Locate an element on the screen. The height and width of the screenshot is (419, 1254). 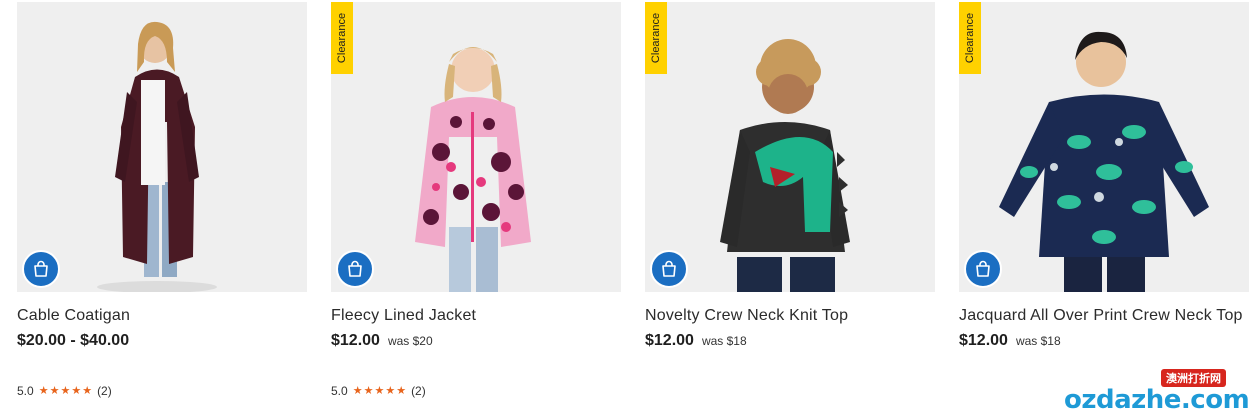
product-name: Novelty Crew Neck Knit Top is located at coordinates (790, 316).